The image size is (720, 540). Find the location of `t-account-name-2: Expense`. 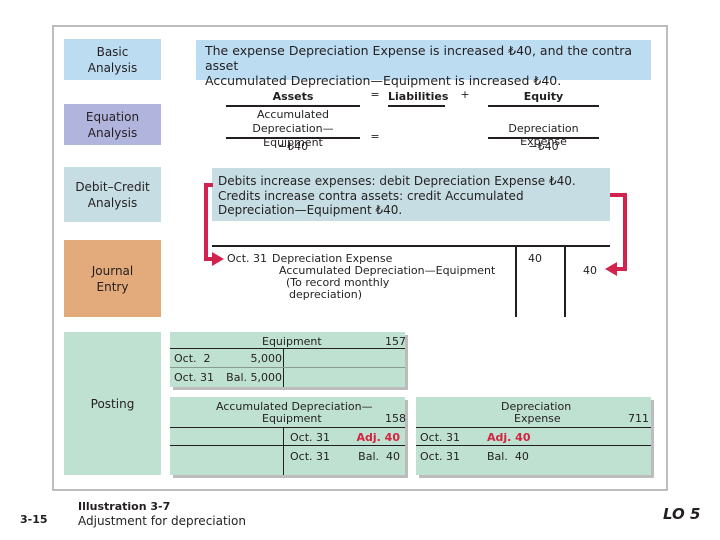

t-account-name-2: Expense is located at coordinates (537, 418).